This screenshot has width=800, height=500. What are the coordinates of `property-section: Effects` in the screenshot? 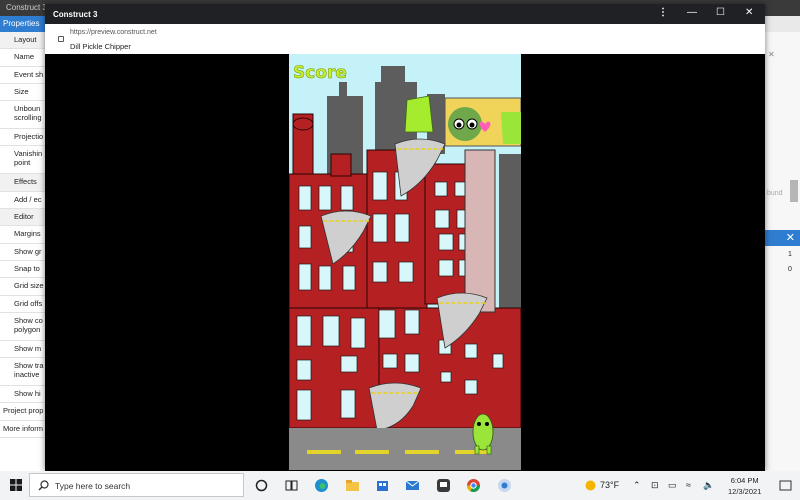 It's located at (22, 183).